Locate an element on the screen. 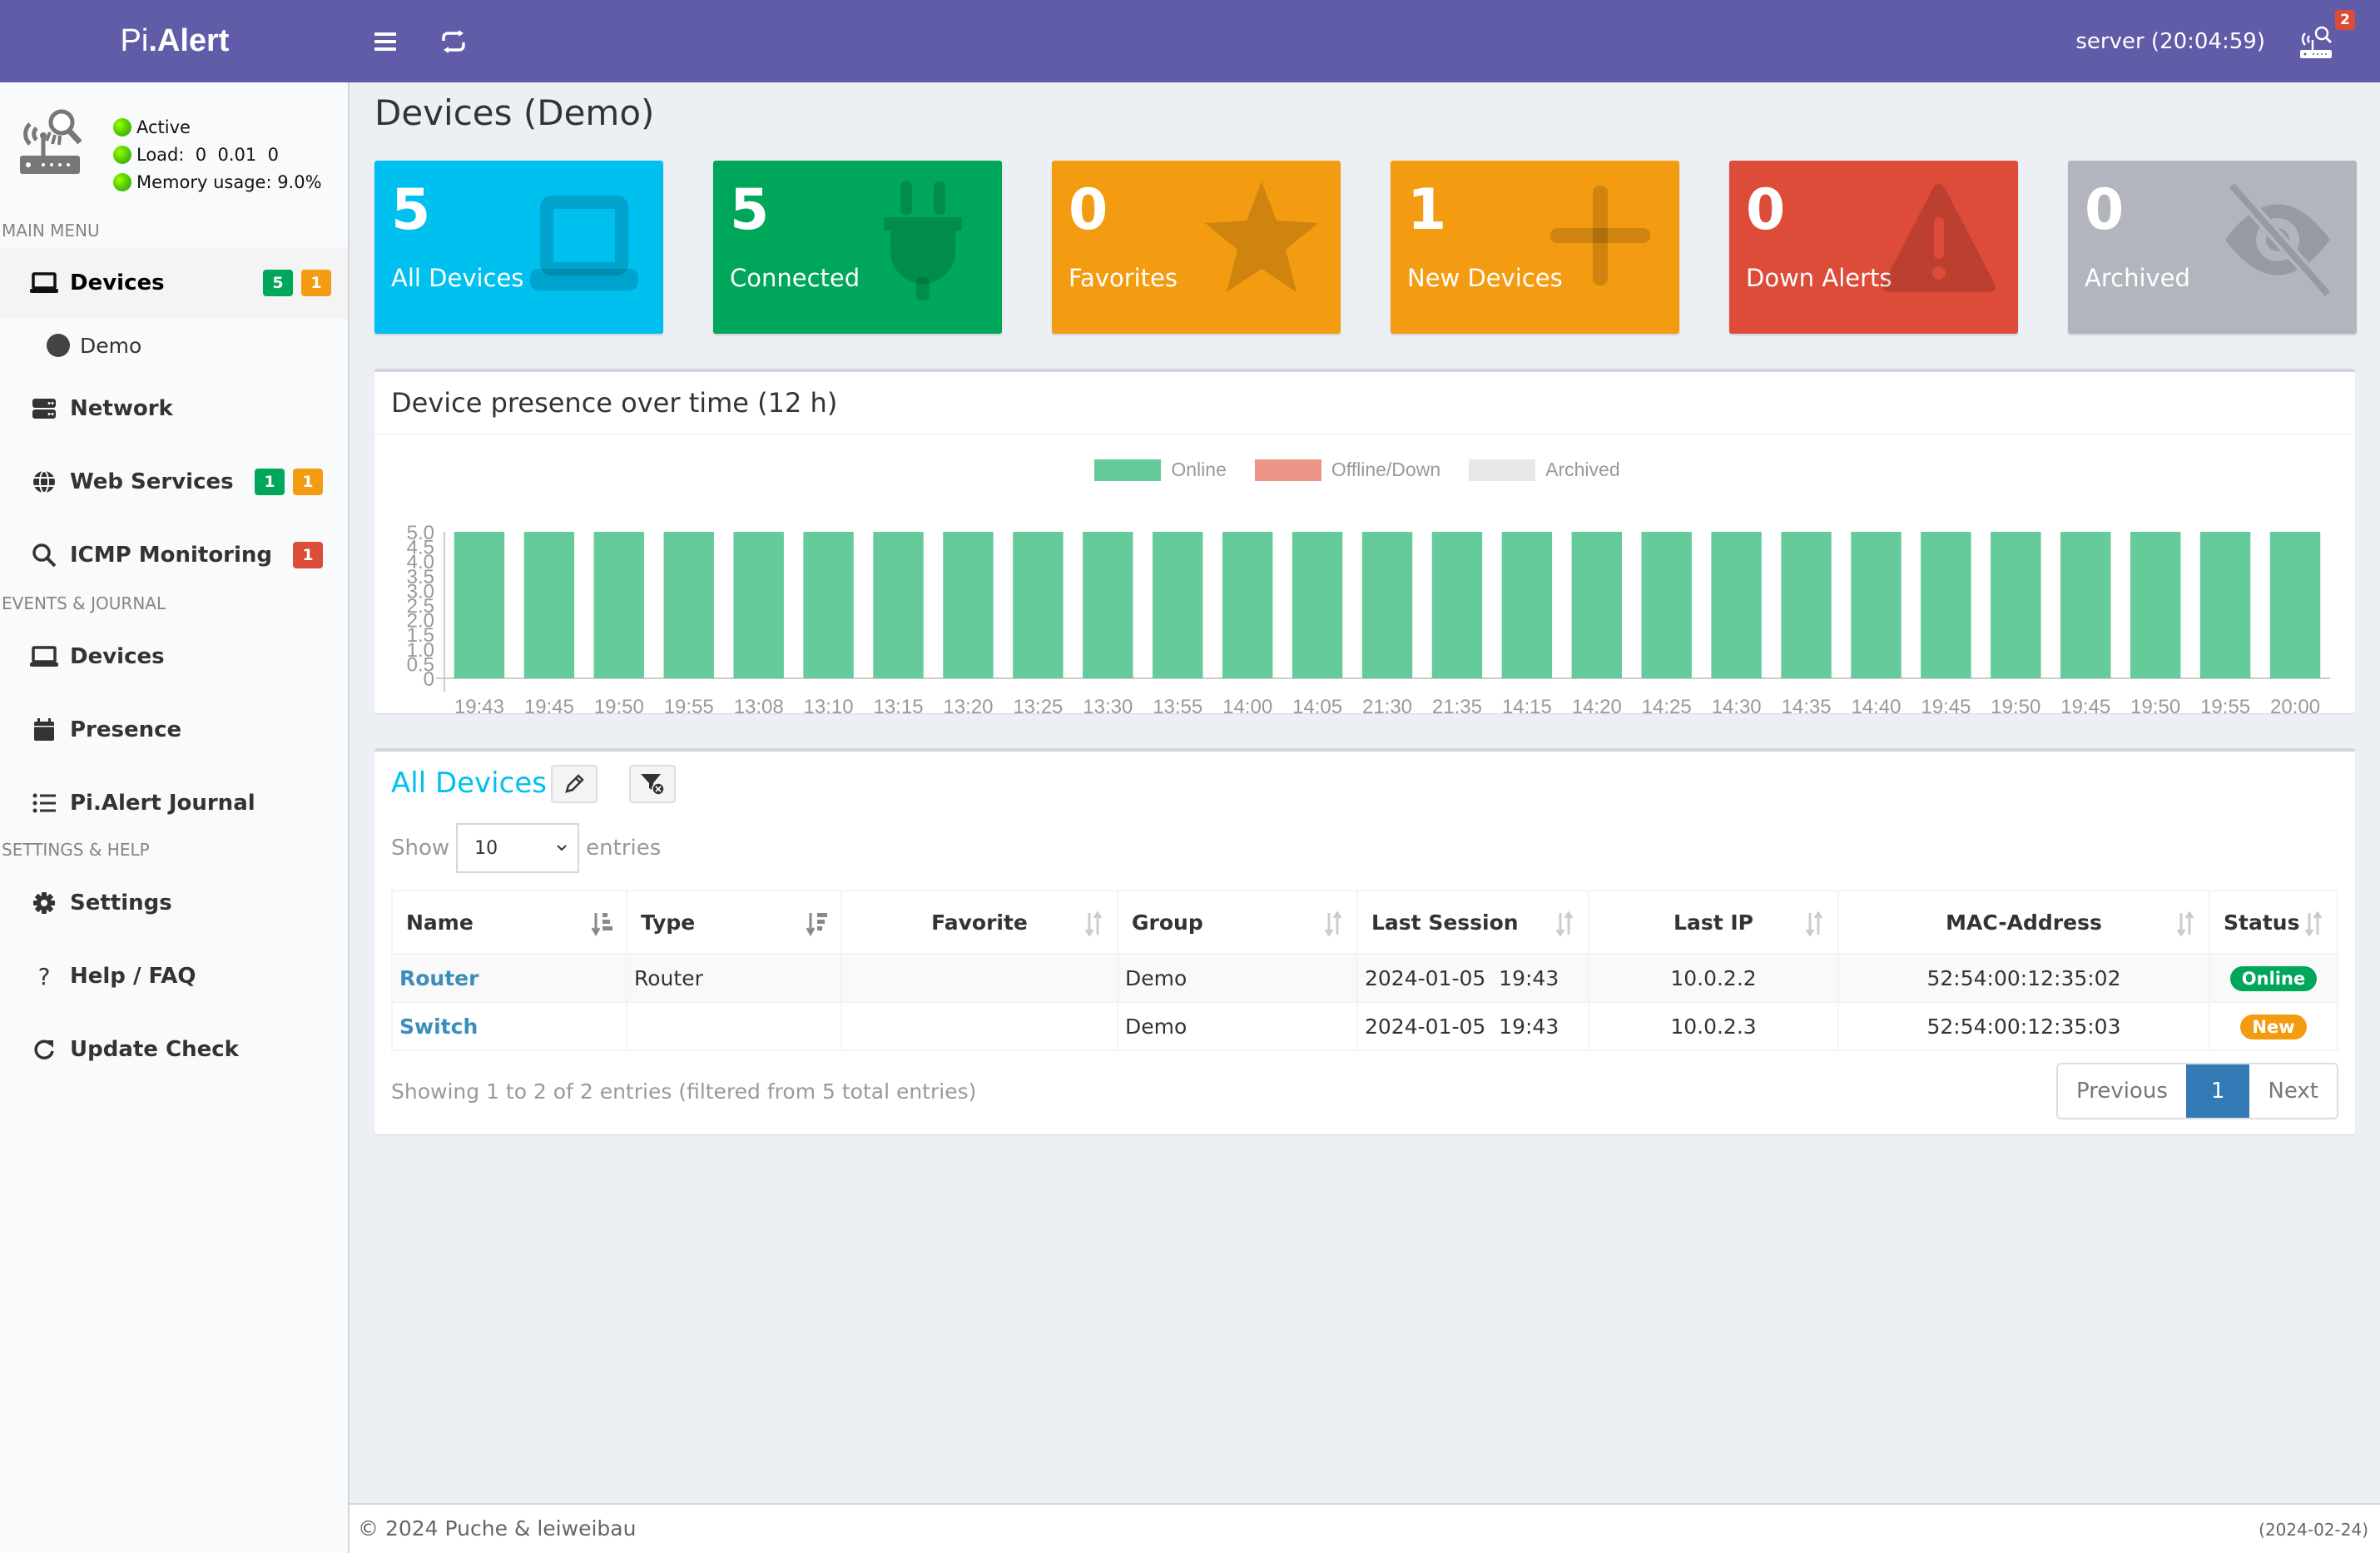 The width and height of the screenshot is (2380, 1553). x-tick-label: 13:10 is located at coordinates (829, 707).